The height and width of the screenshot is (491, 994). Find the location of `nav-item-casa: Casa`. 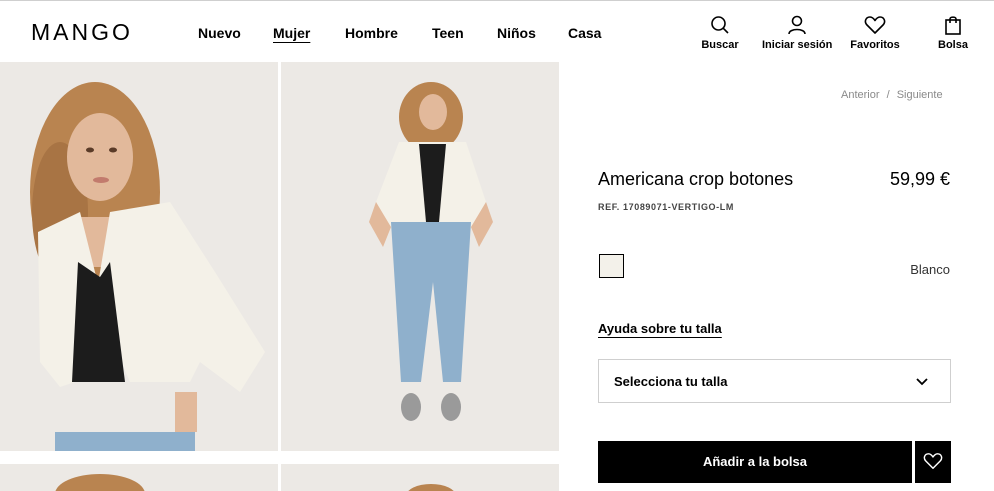

nav-item-casa: Casa is located at coordinates (584, 33).